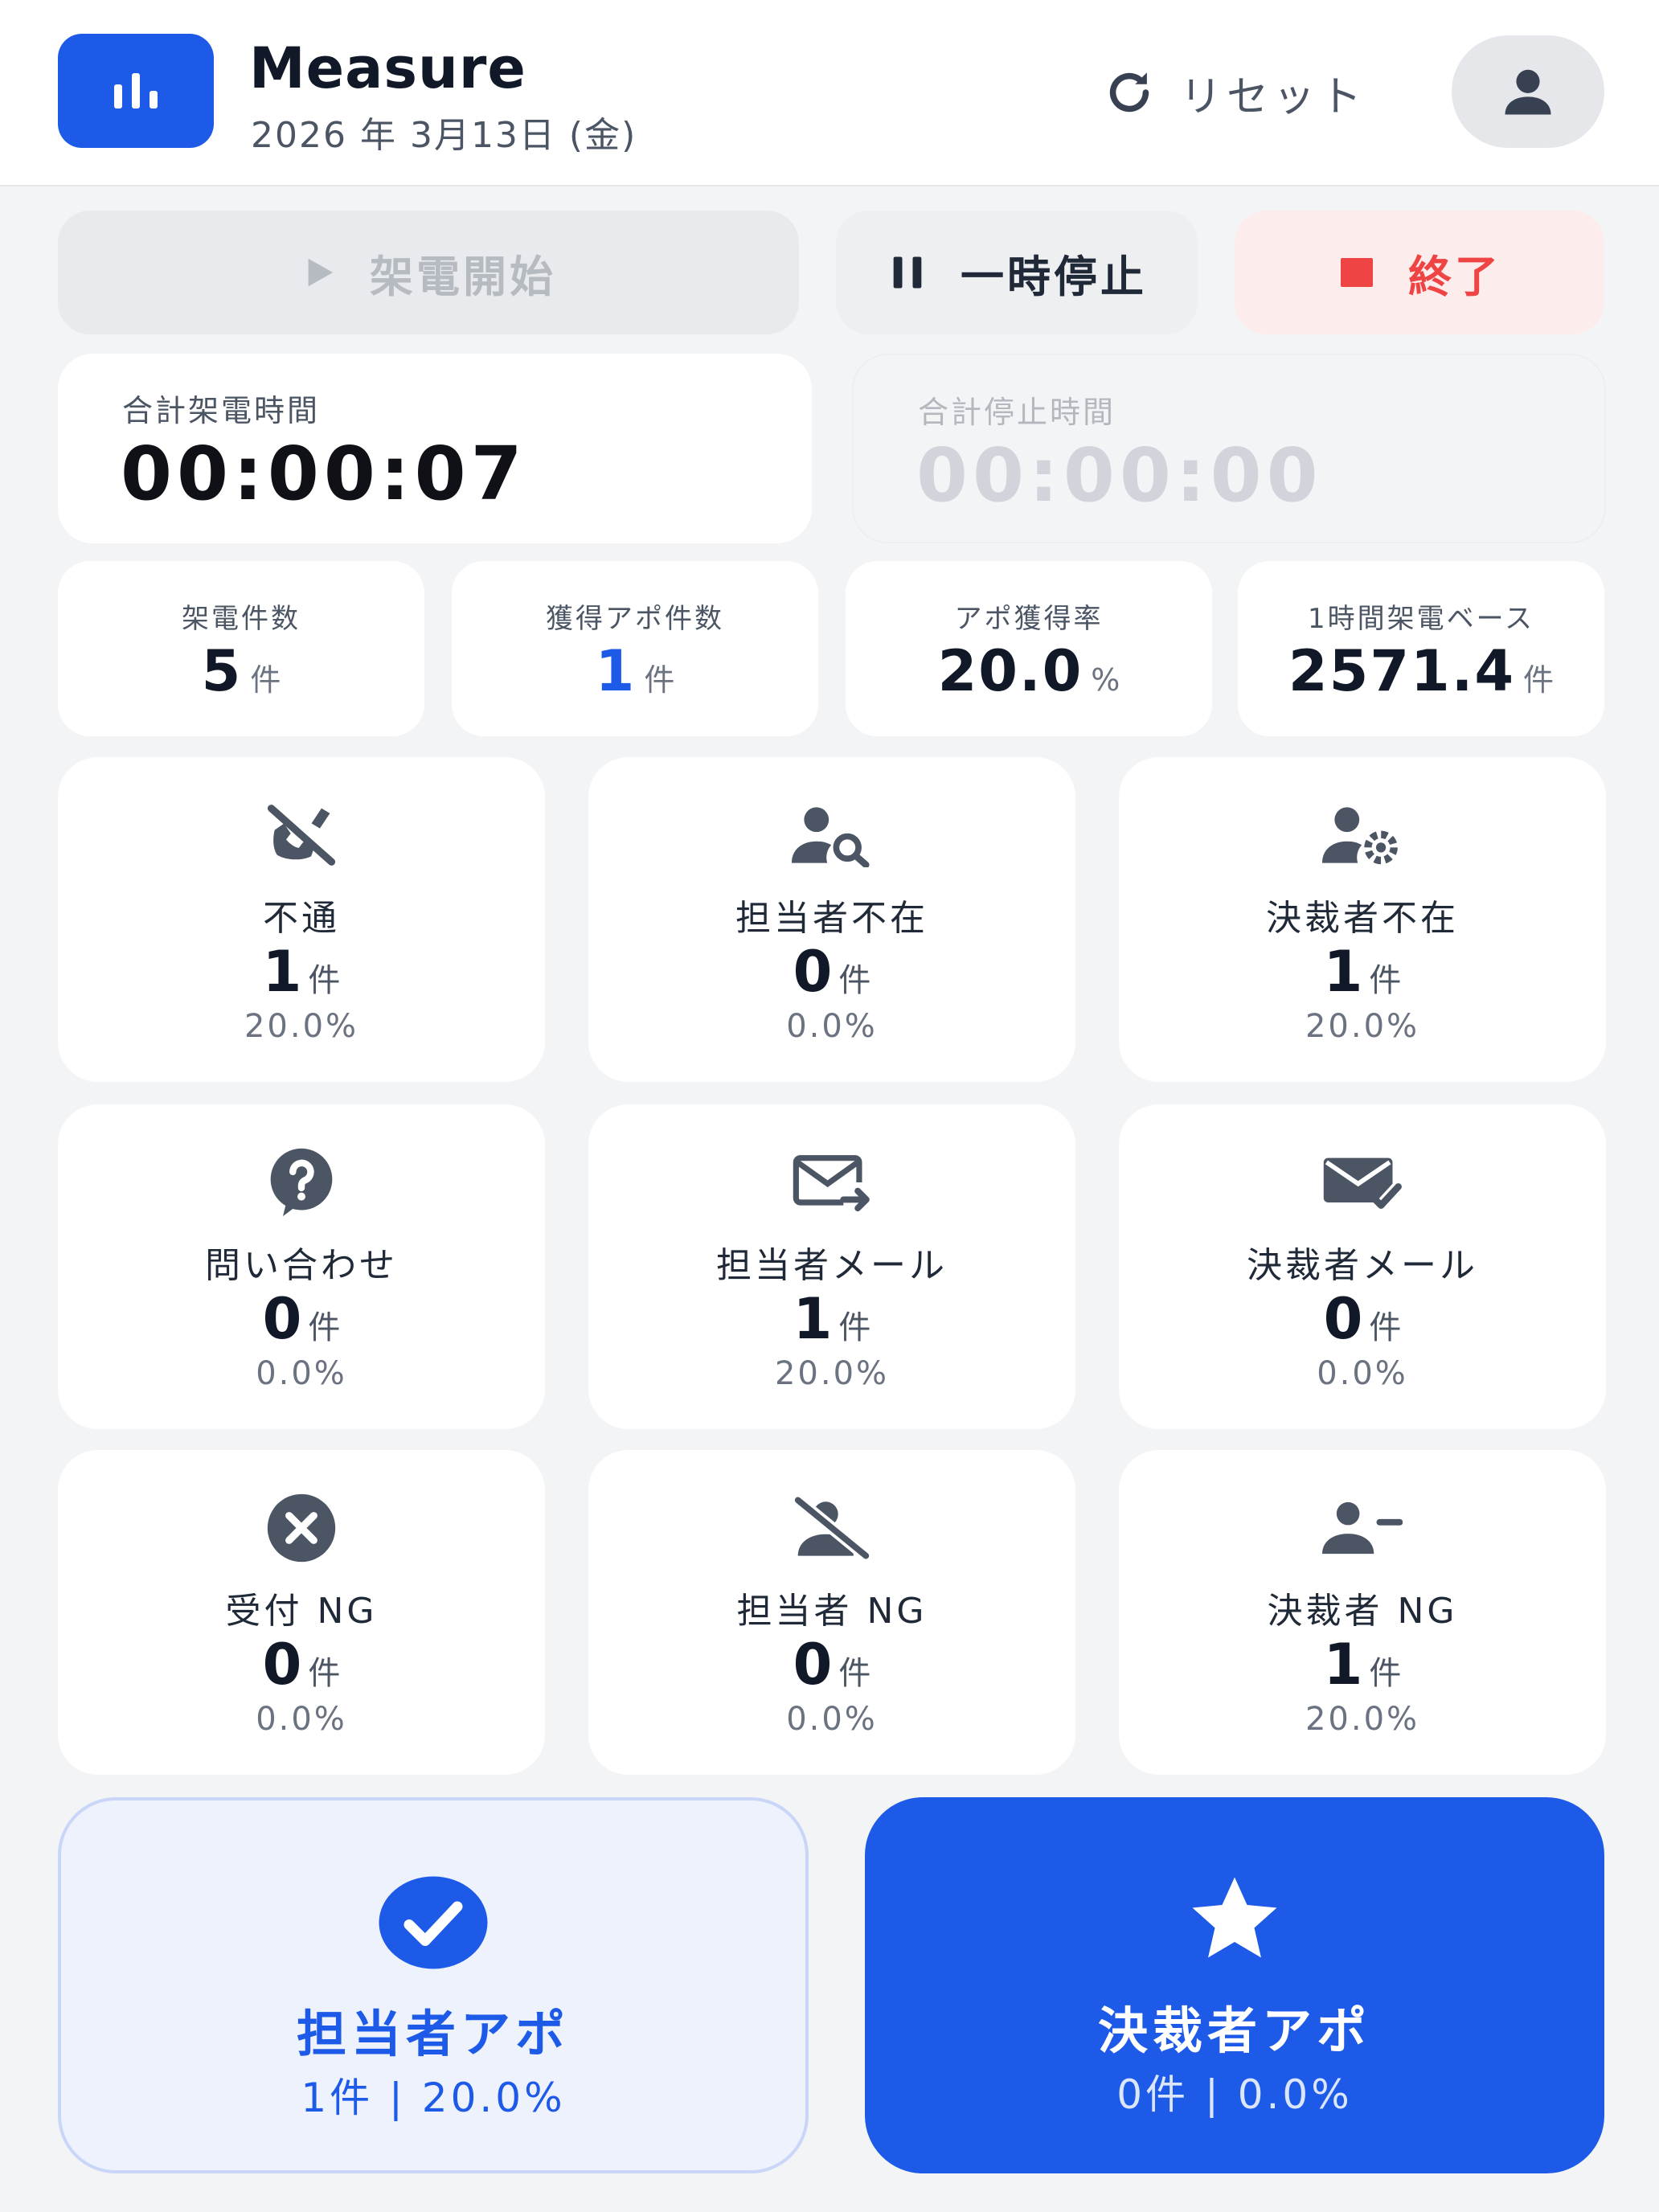 The image size is (1659, 2212). What do you see at coordinates (301, 1182) in the screenshot?
I see `question-icon` at bounding box center [301, 1182].